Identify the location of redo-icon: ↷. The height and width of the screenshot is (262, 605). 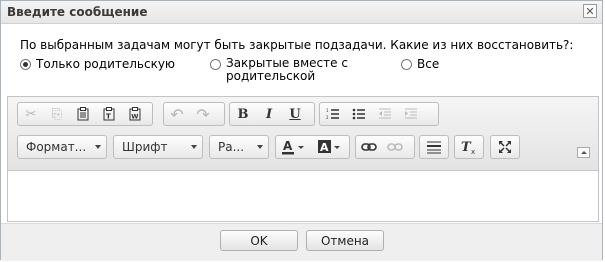
(203, 114).